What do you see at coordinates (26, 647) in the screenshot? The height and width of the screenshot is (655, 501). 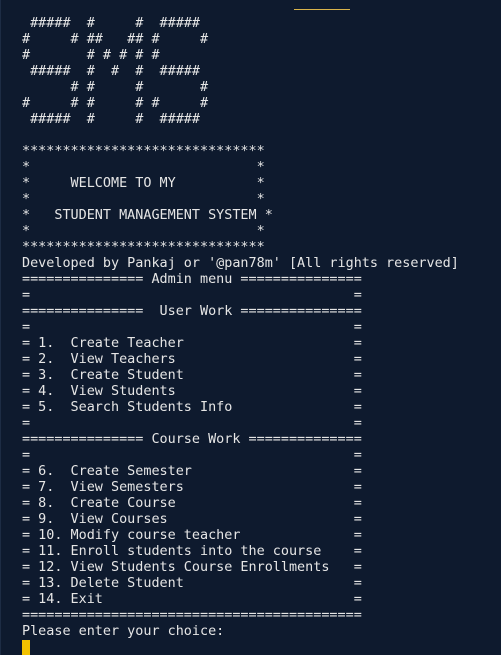 I see `terminal-cursor` at bounding box center [26, 647].